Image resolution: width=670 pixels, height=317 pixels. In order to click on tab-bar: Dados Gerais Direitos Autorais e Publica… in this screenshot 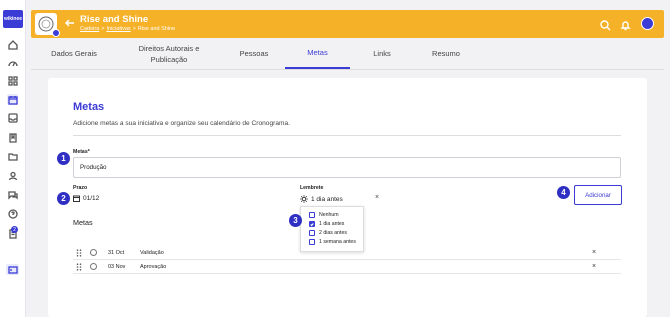, I will do `click(347, 55)`.